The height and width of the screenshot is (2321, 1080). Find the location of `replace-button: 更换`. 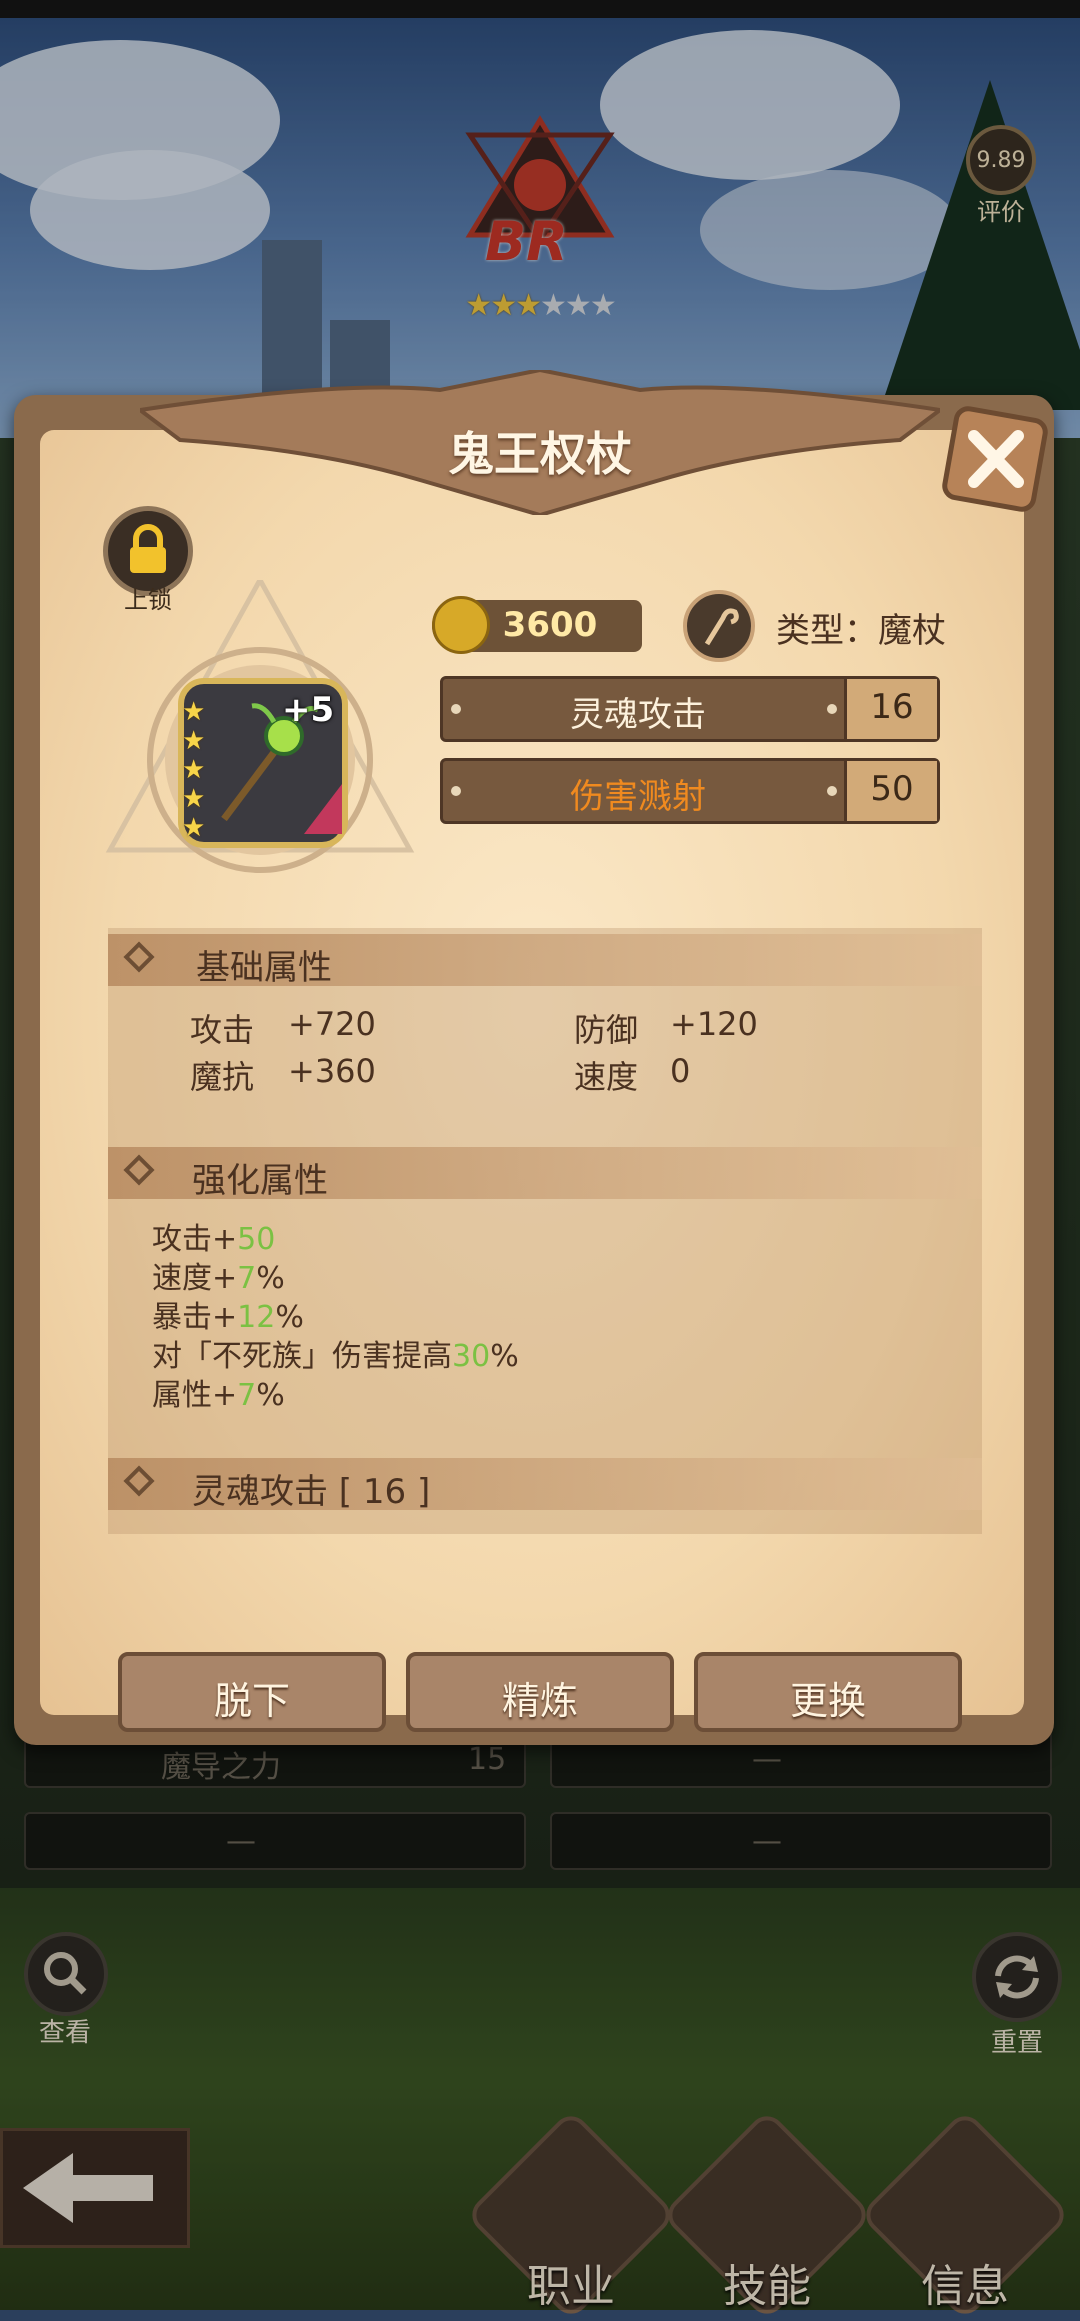

replace-button: 更换 is located at coordinates (828, 1692).